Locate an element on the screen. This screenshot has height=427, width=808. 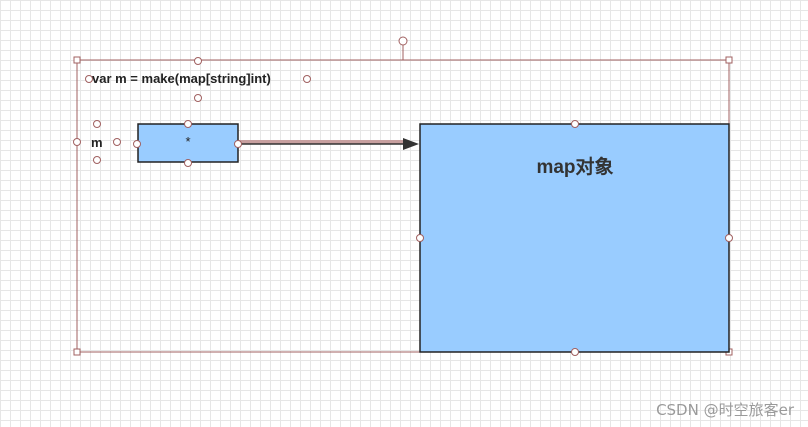
watermark: CSDN @时空旅客er is located at coordinates (725, 410).